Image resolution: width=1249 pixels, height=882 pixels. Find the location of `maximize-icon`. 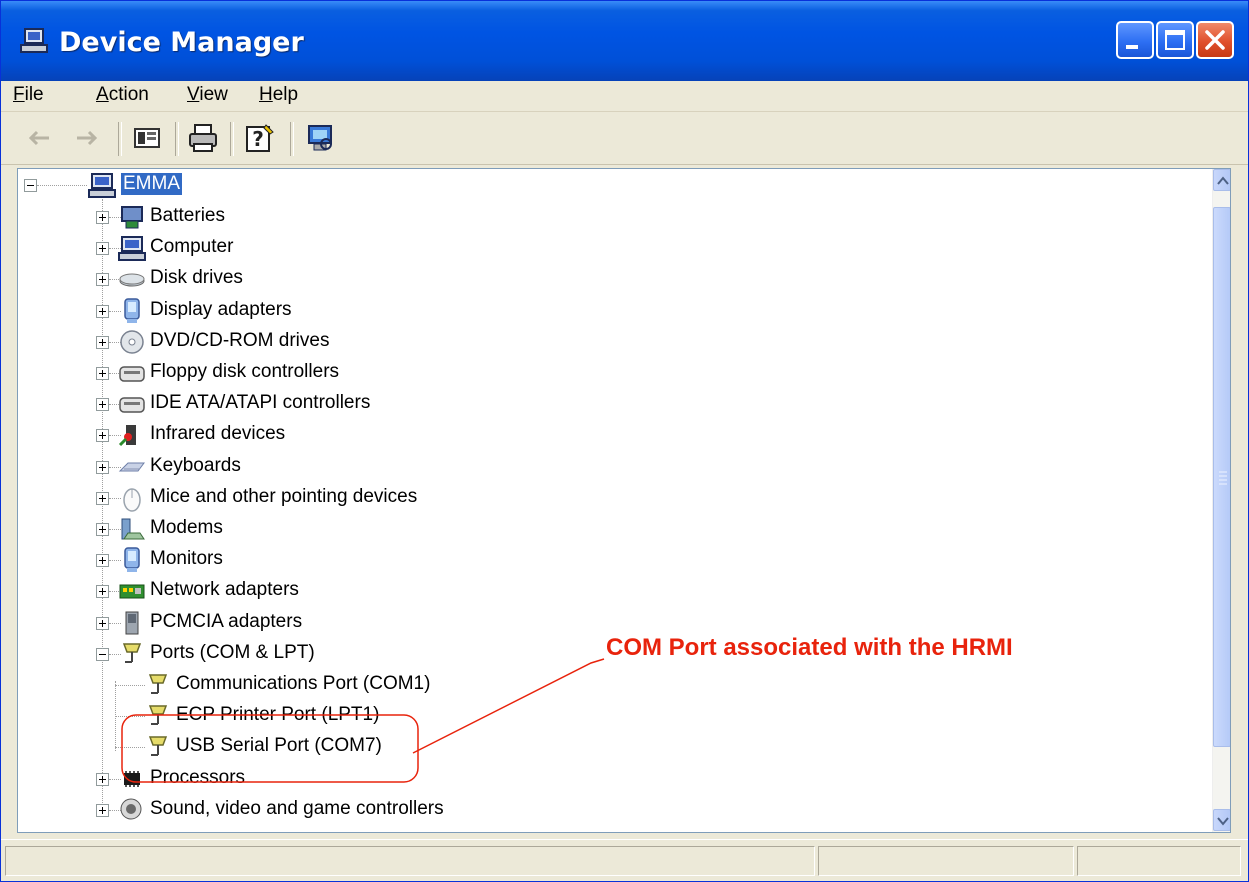

maximize-icon is located at coordinates (1175, 40).